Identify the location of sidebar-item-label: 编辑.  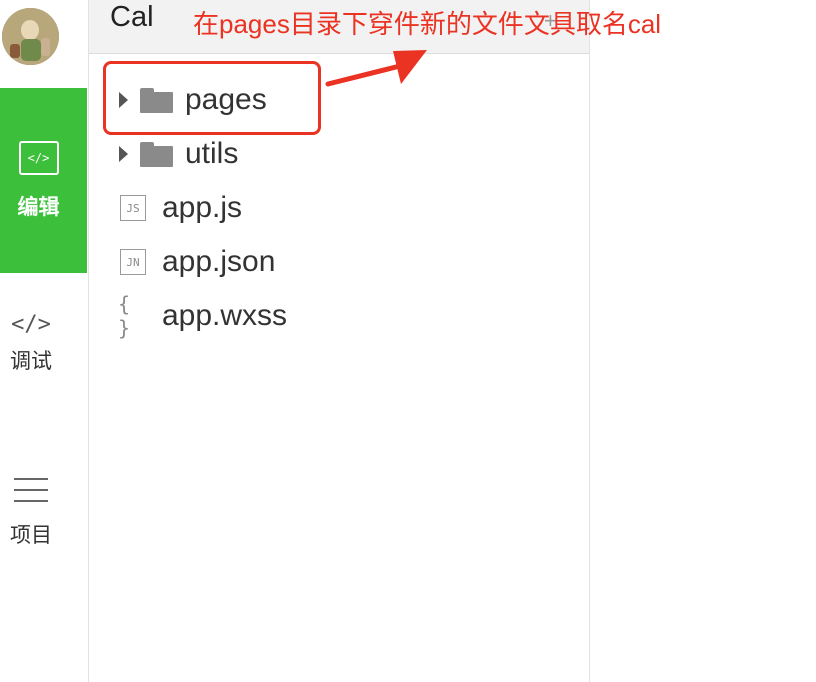
(38, 207).